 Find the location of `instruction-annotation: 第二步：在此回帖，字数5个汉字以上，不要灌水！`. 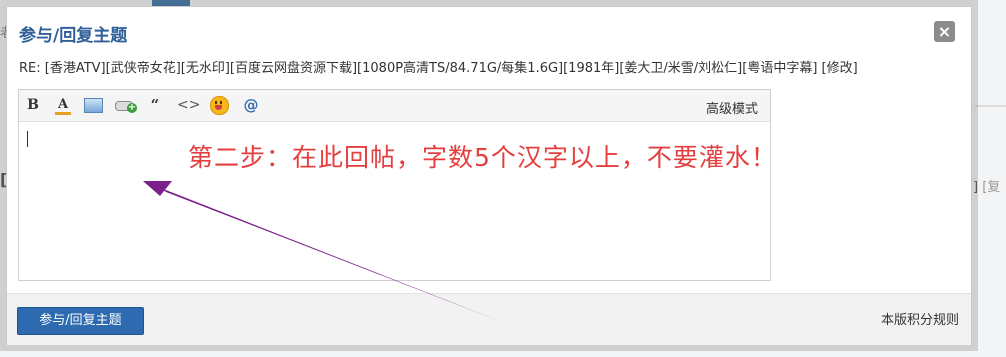

instruction-annotation: 第二步：在此回帖，字数5个汉字以上，不要灌水！ is located at coordinates (482, 157).